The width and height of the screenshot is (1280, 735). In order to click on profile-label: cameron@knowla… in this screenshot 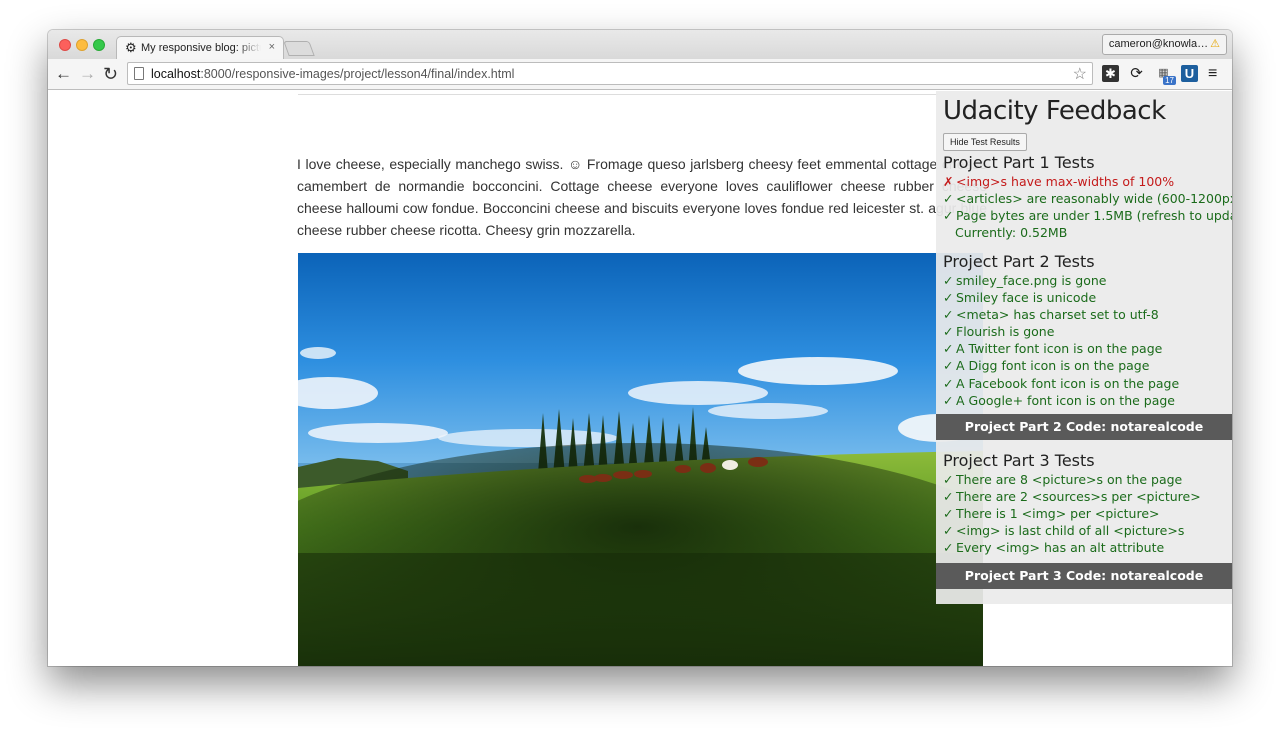, I will do `click(1158, 44)`.